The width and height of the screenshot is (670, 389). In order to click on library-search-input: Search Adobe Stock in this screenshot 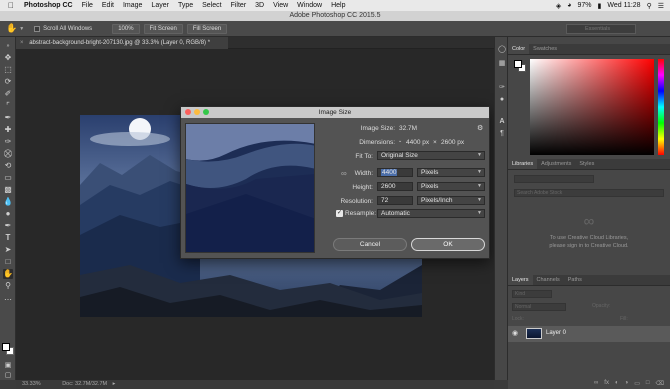, I will do `click(589, 193)`.